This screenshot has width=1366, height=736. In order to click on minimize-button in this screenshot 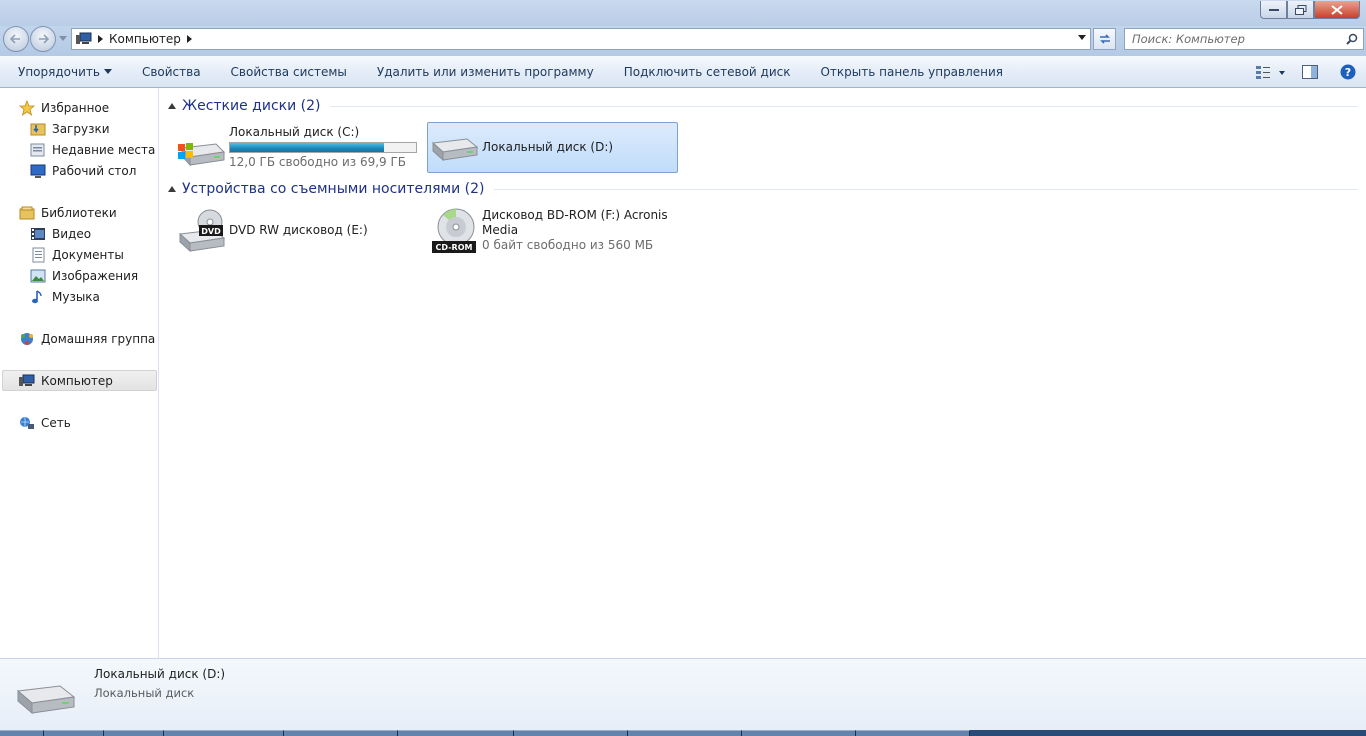, I will do `click(1273, 10)`.